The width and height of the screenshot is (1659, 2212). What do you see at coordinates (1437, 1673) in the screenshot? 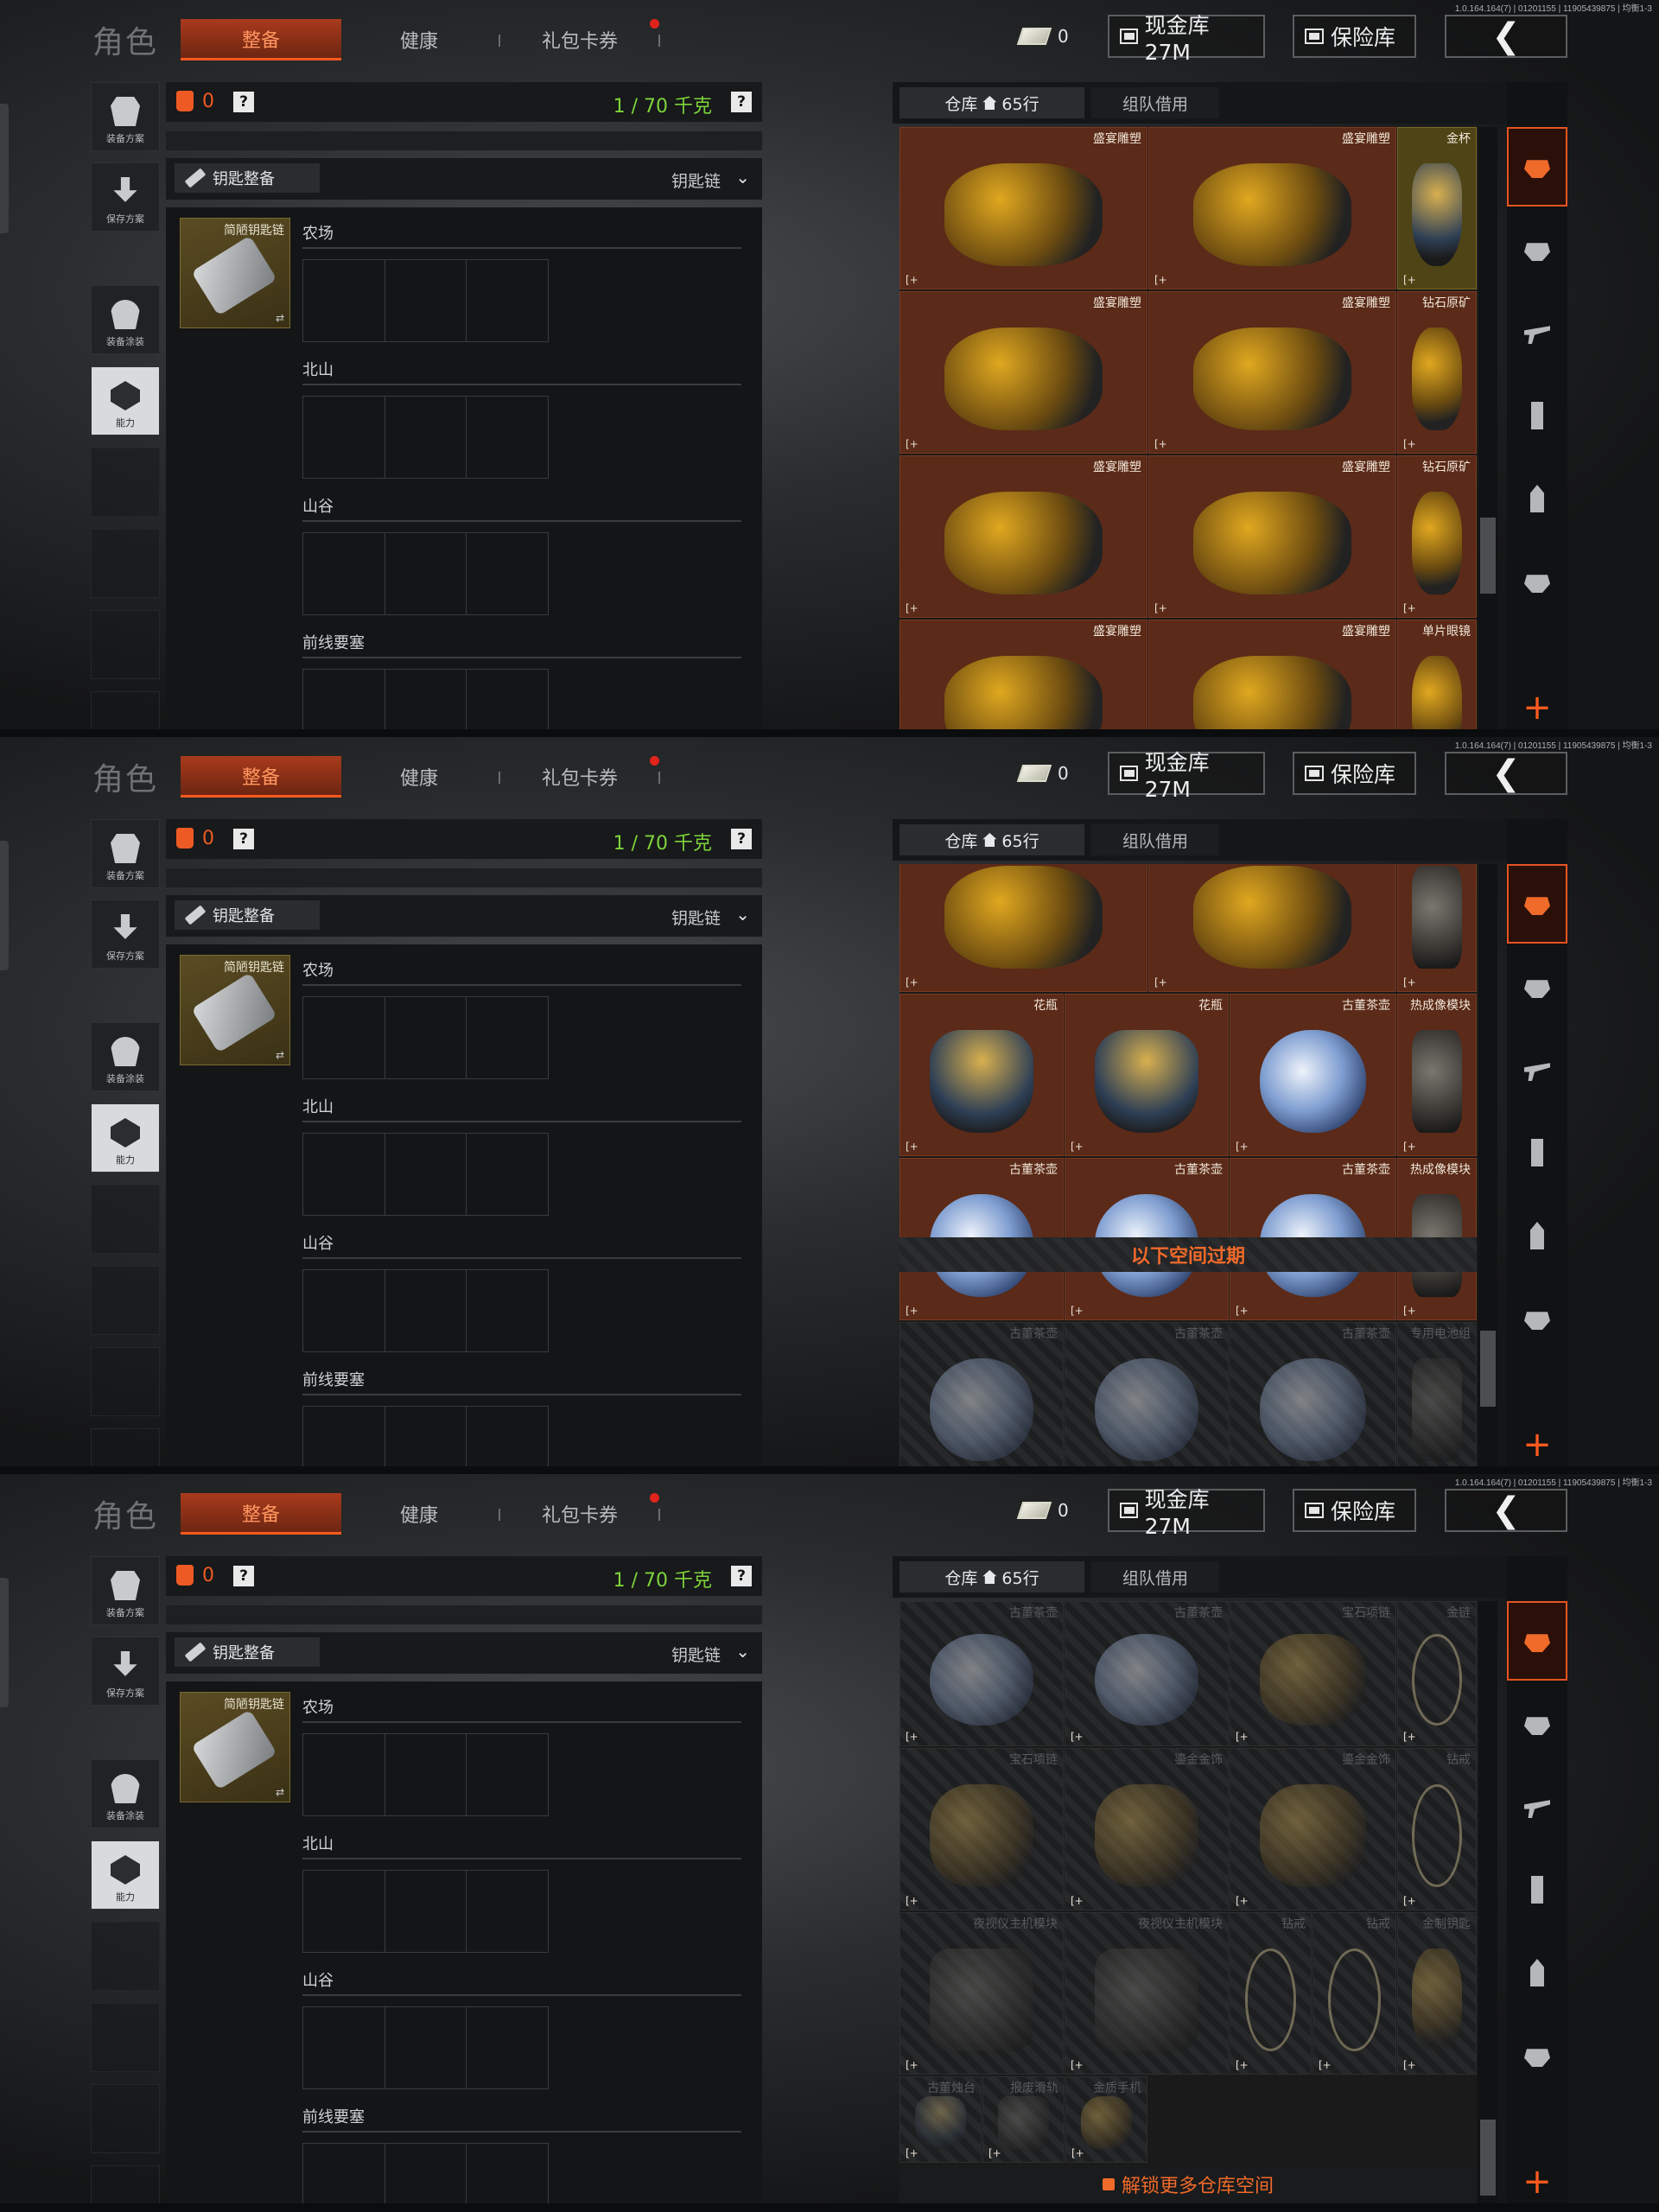
I see `warehouse-item: 金链 [+` at bounding box center [1437, 1673].